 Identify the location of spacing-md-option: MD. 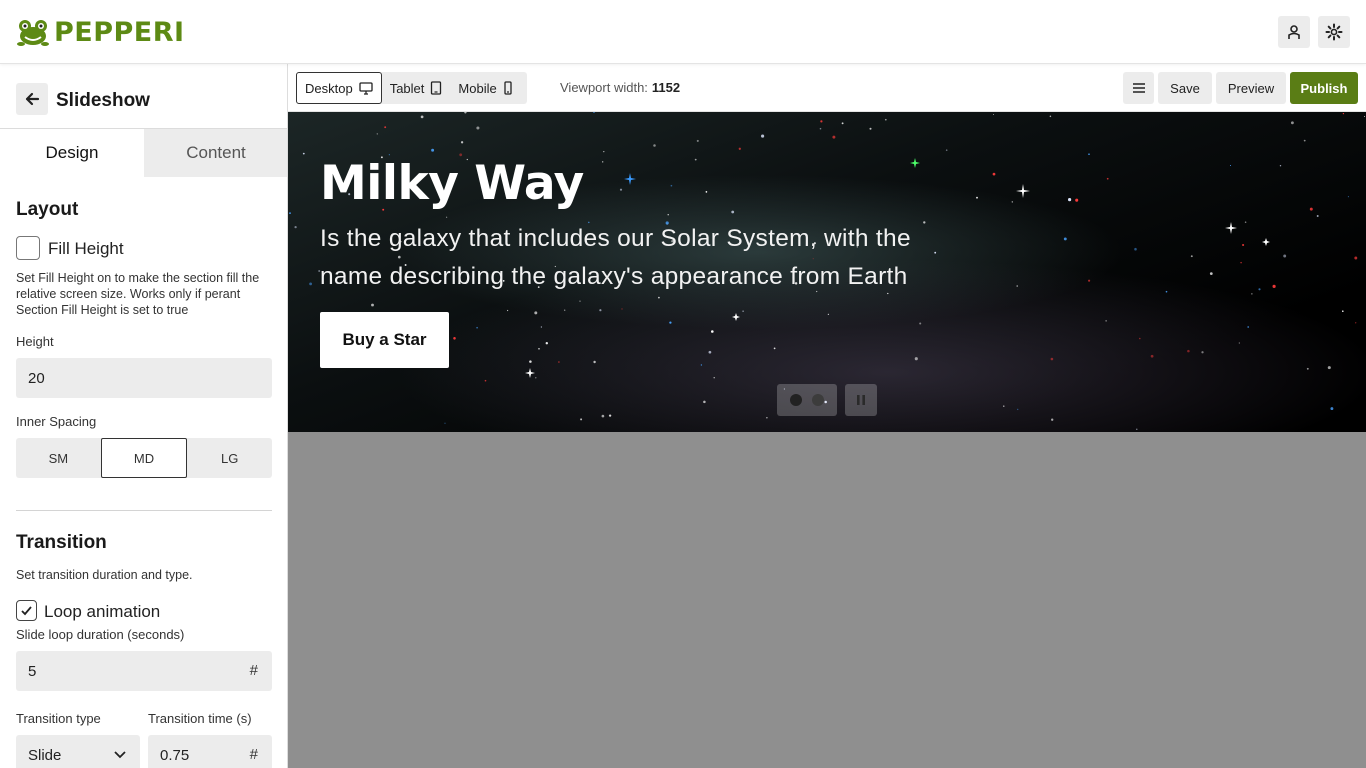
(144, 458).